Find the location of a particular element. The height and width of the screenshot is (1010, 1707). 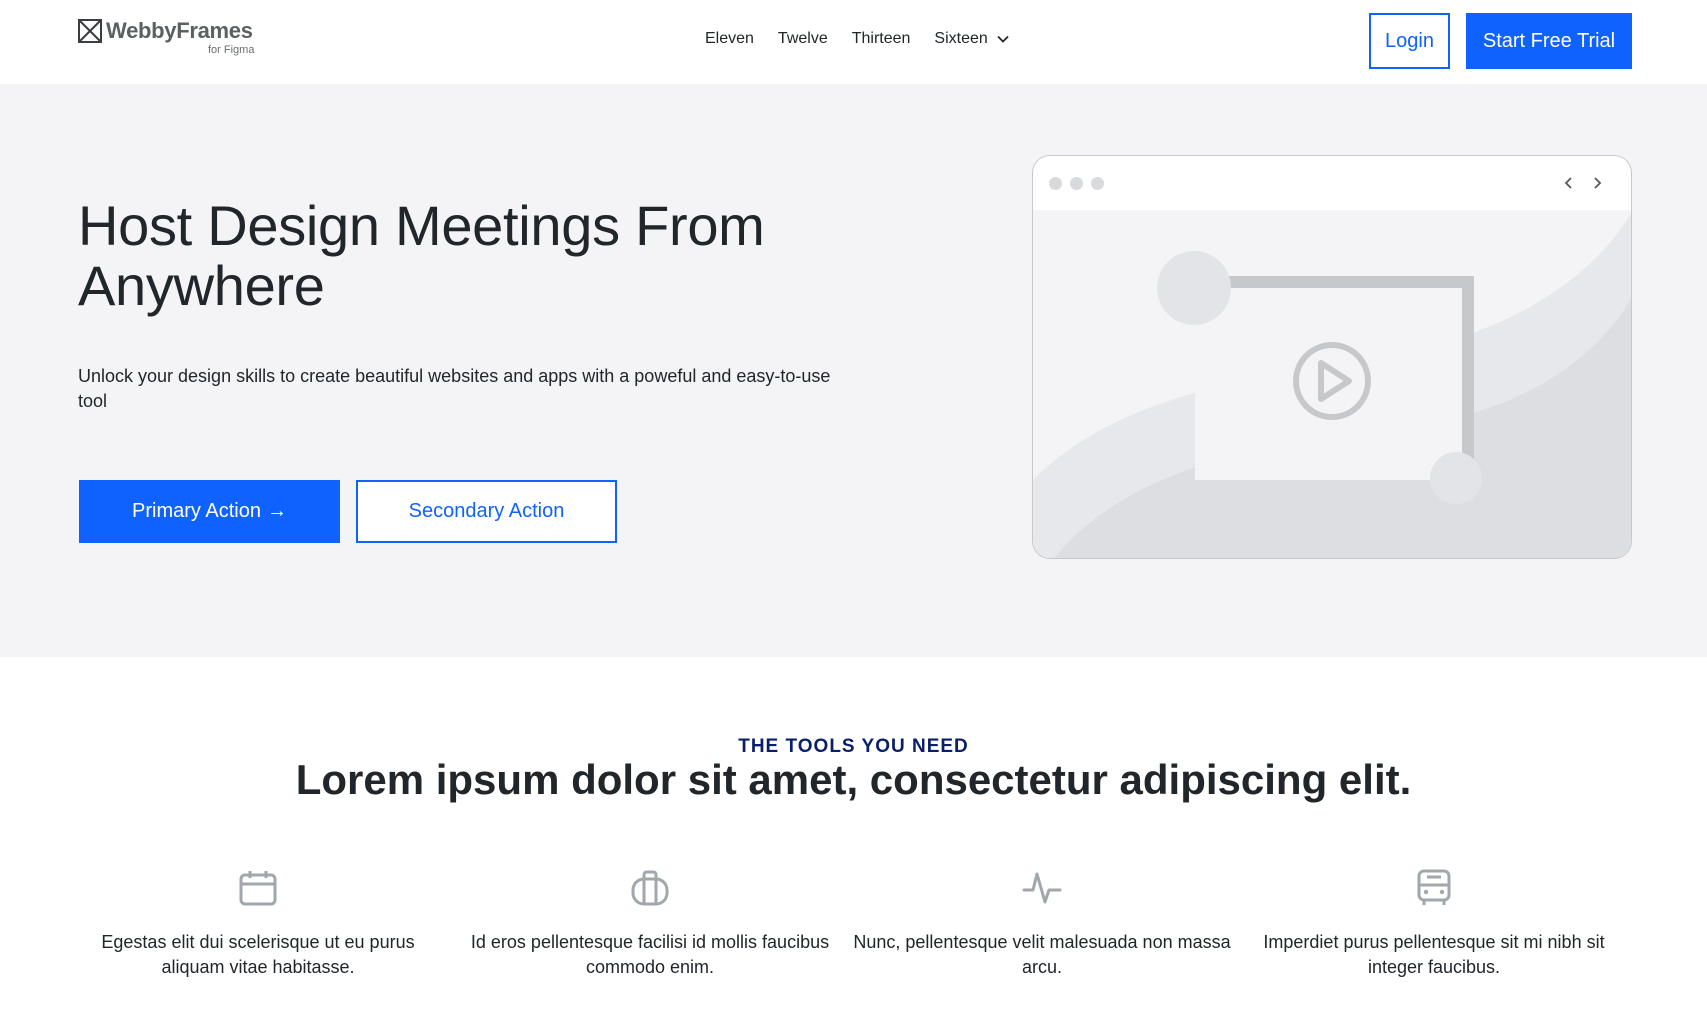

briefcase-icon is located at coordinates (650, 888).